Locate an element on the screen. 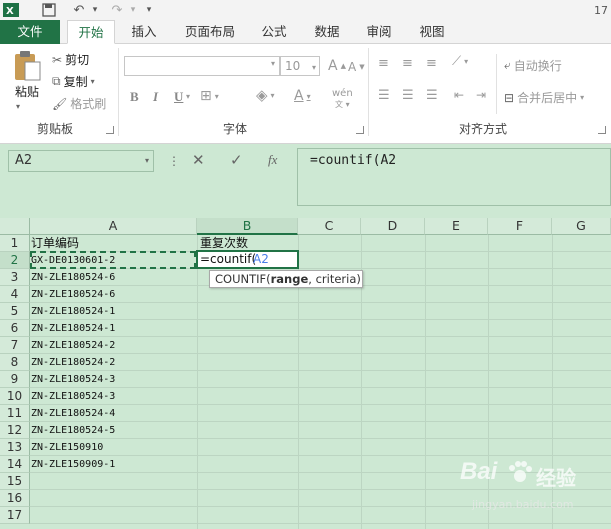  fill-color-icon: ◈ ▾ is located at coordinates (265, 95).